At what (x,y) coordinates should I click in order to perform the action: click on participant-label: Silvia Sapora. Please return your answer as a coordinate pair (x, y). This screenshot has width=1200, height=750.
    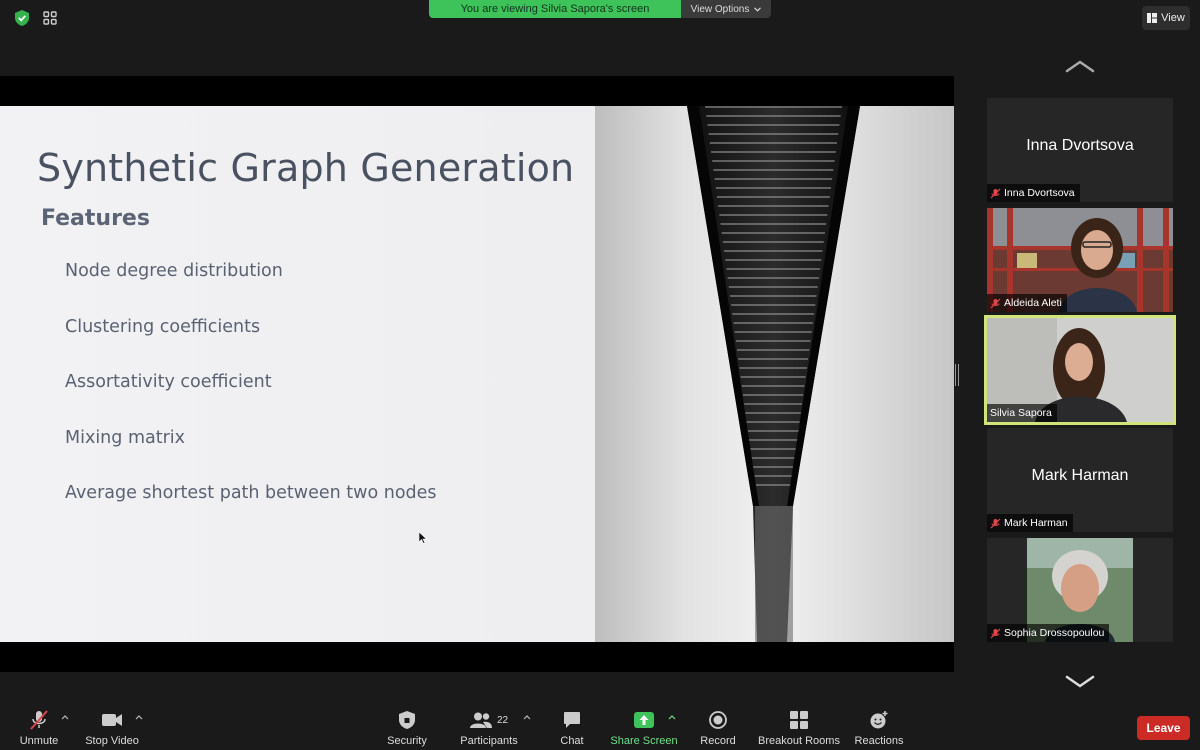
    Looking at the image, I should click on (1022, 413).